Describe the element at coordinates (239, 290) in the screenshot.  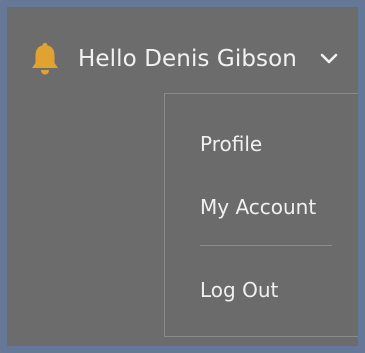
I see `menu-item-log-out: Log Out` at that location.